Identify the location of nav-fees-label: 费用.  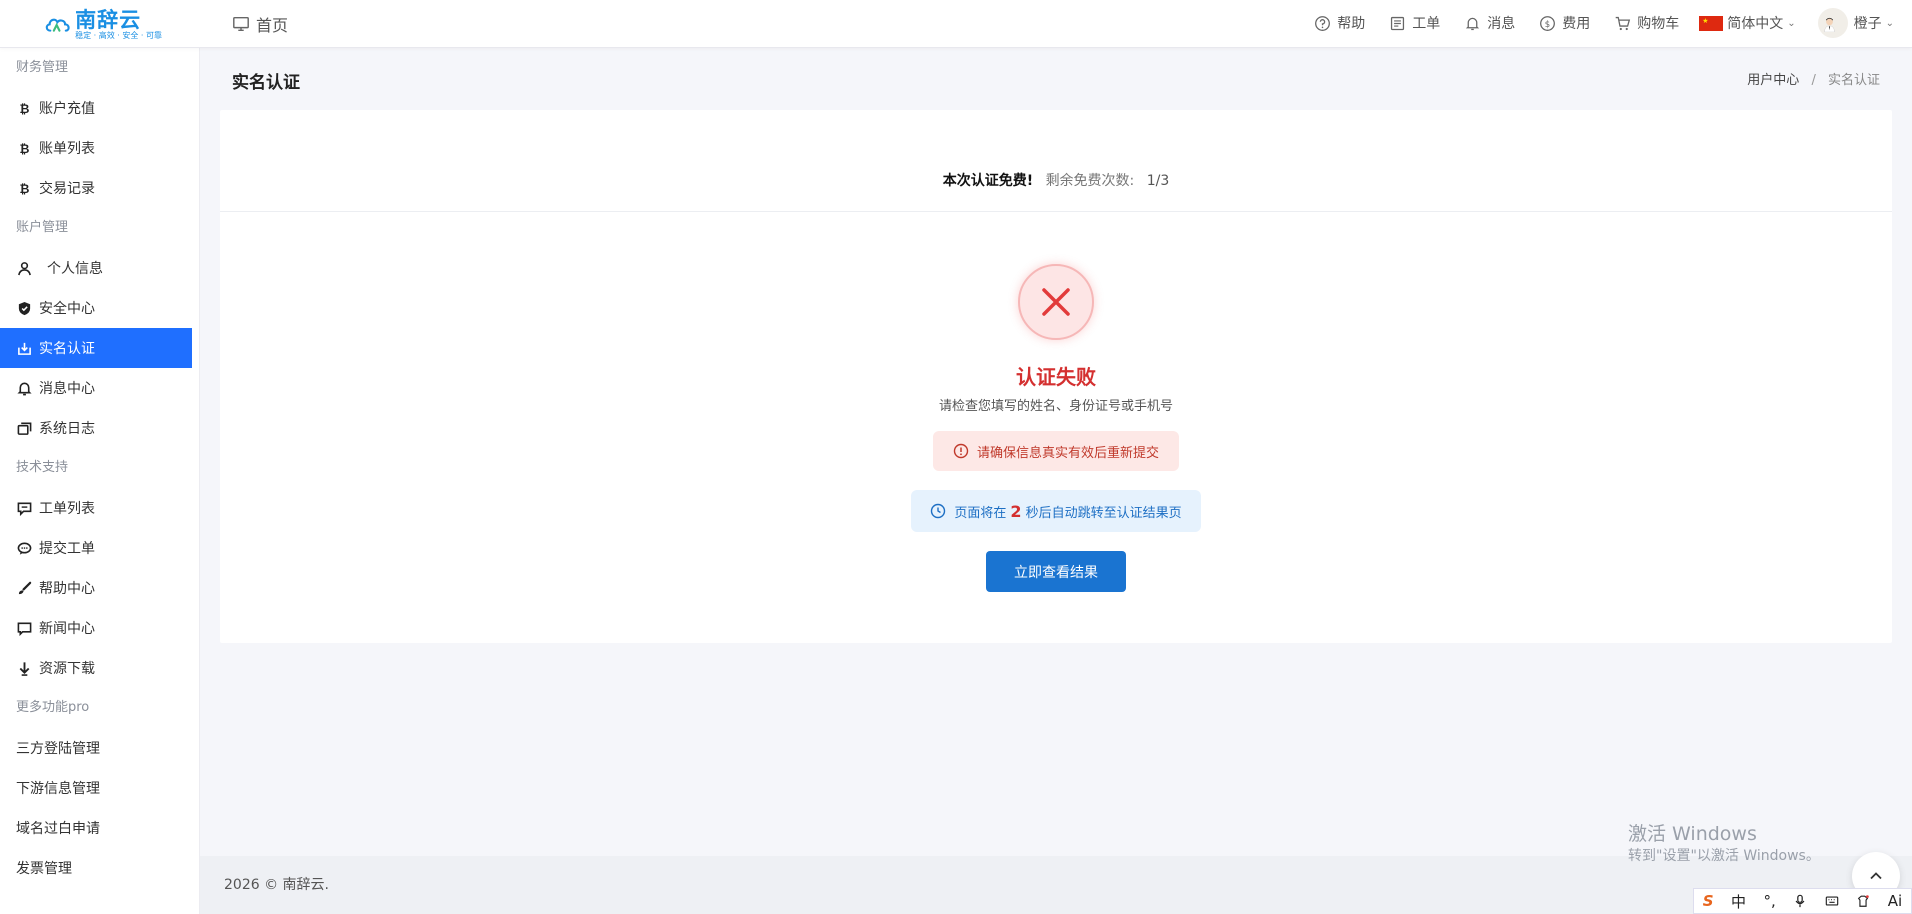
(1576, 24).